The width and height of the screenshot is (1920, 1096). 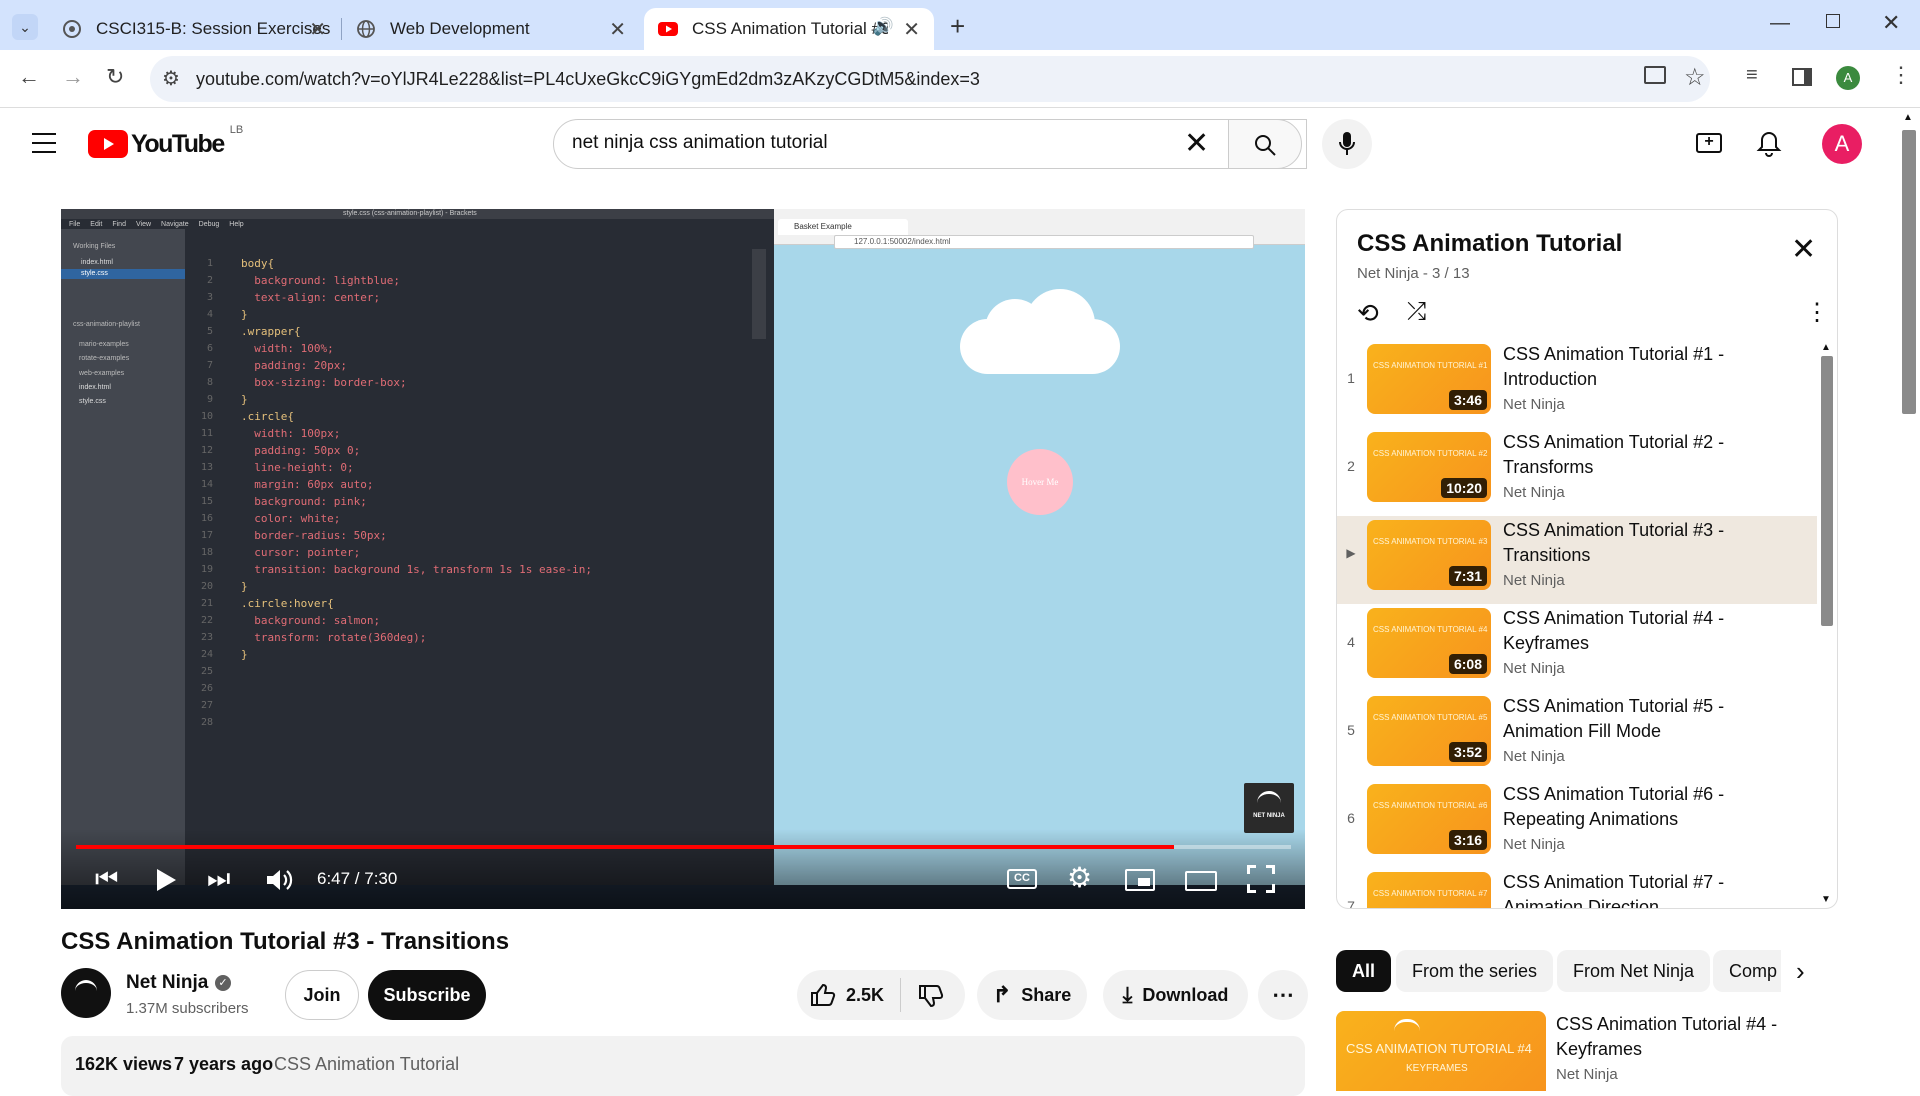 I want to click on minimize-icon: —, so click(x=1780, y=23).